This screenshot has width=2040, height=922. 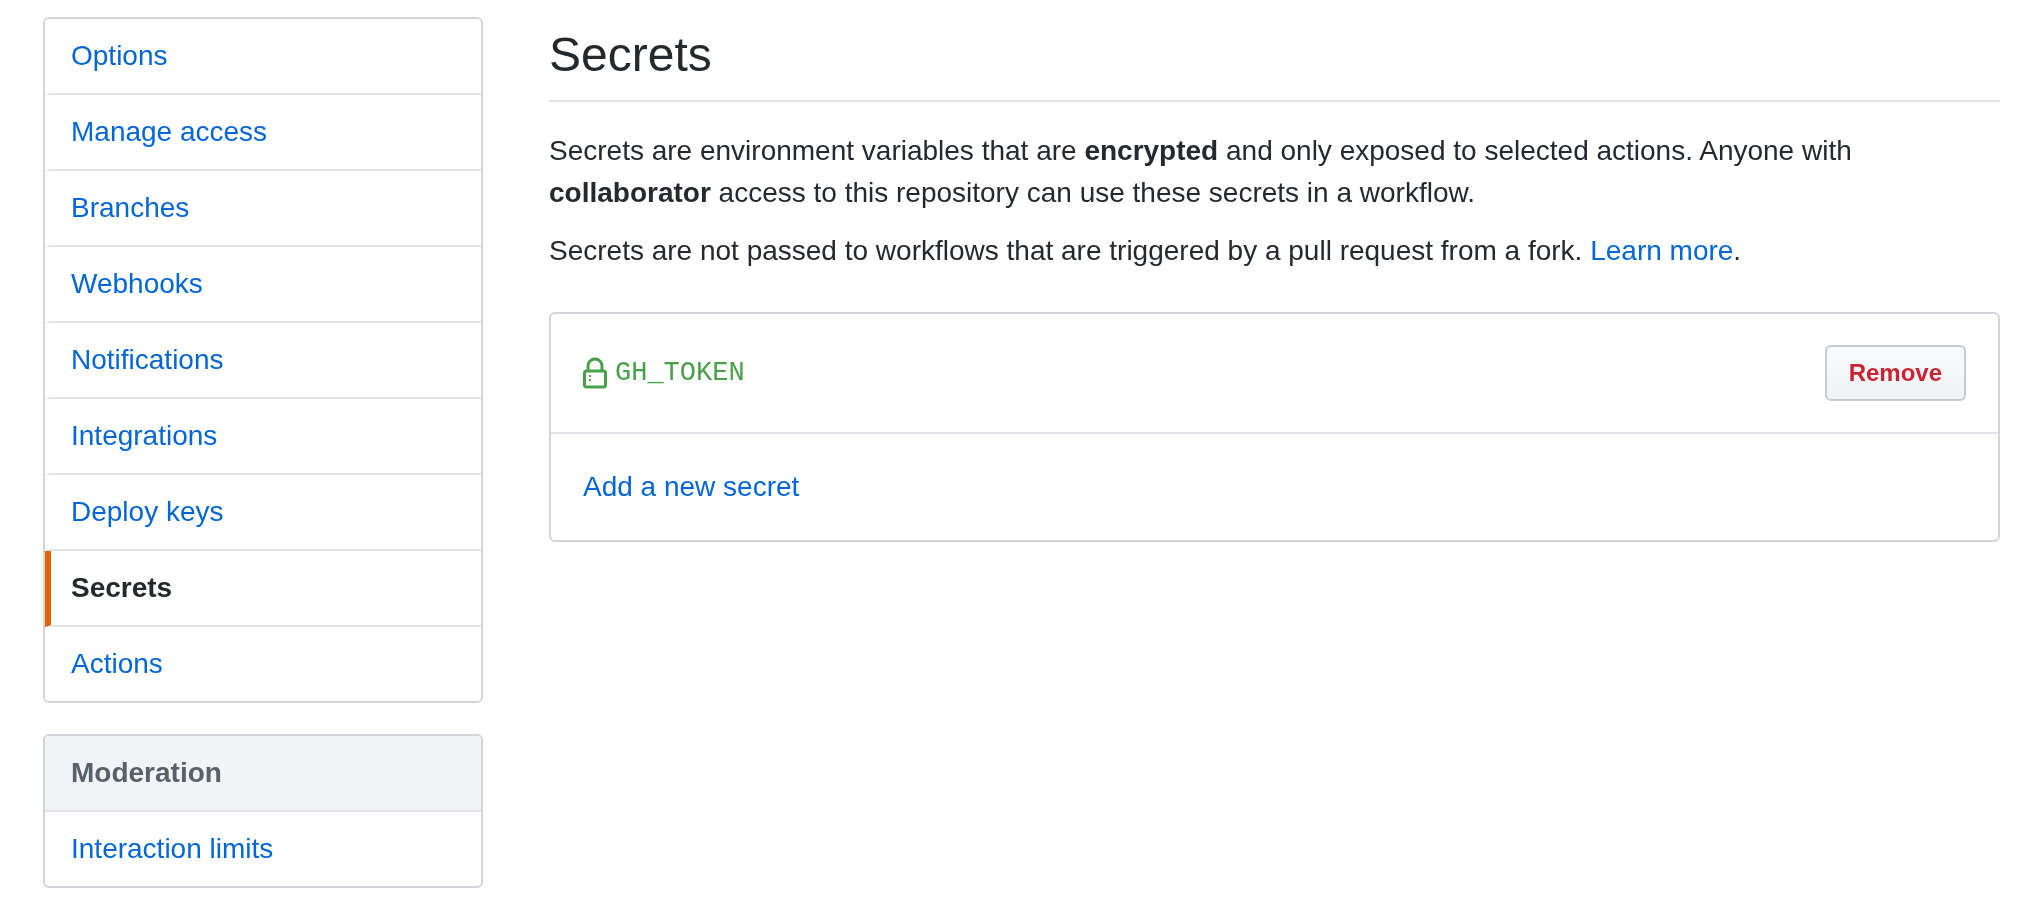 I want to click on sidebar-item: Options, so click(x=263, y=57).